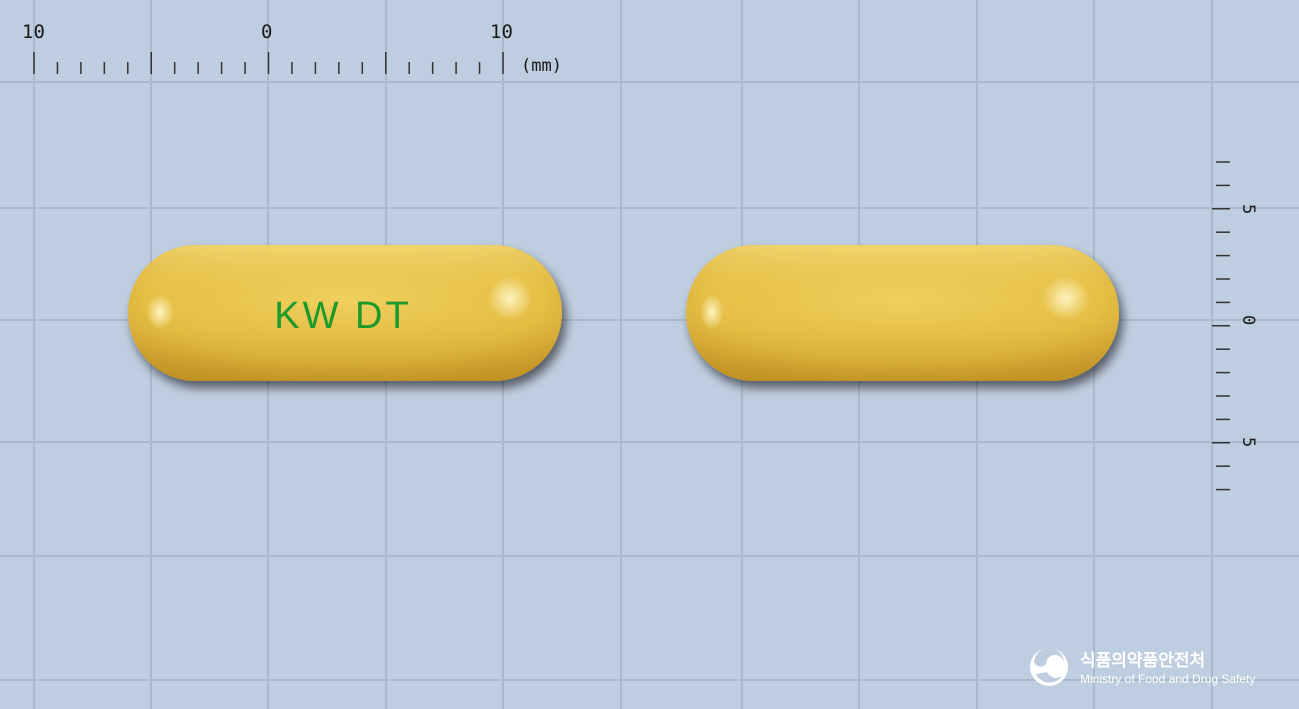 This screenshot has width=1299, height=709. I want to click on vertical-ruler, so click(1221, 326).